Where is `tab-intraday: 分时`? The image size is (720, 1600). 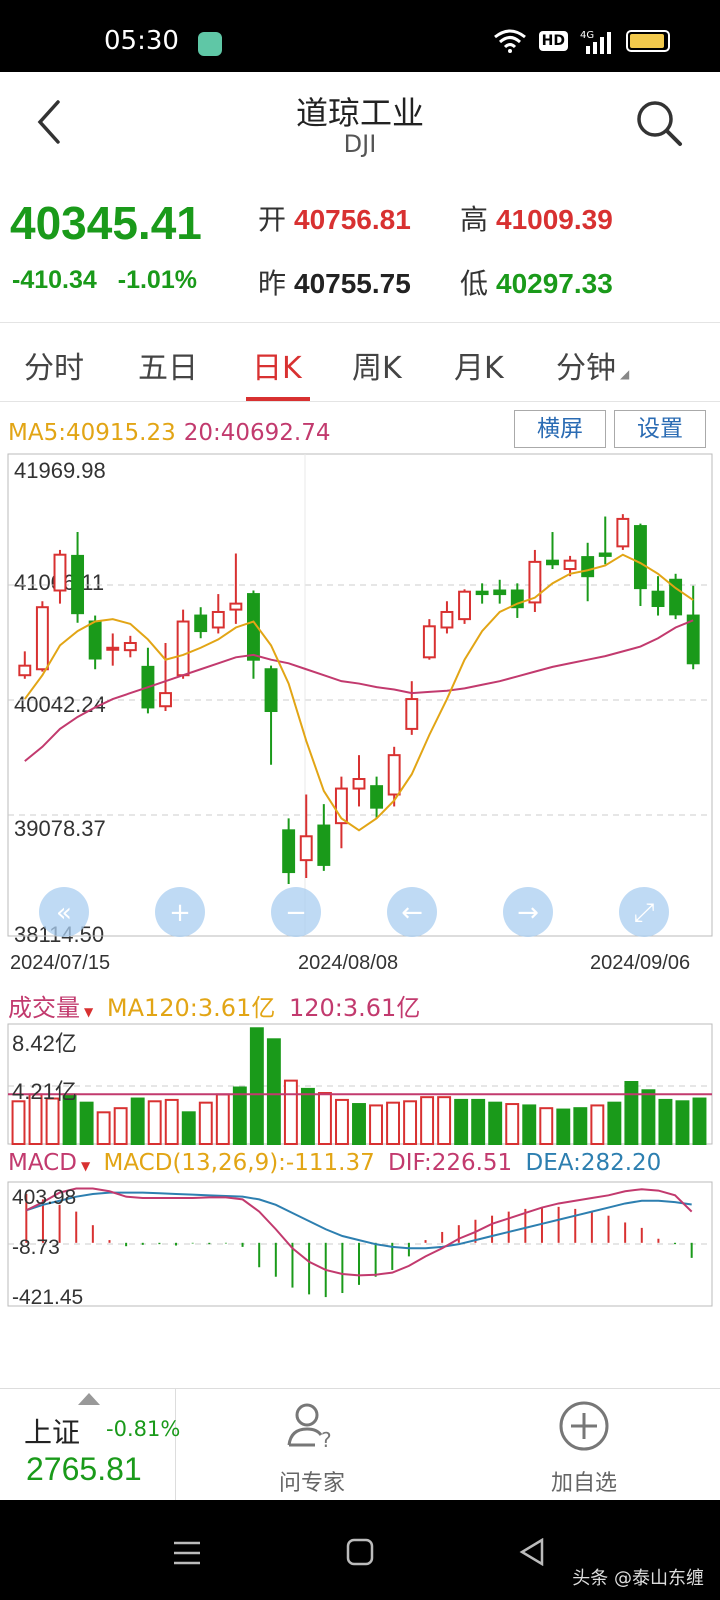
tab-intraday: 分时 is located at coordinates (54, 365).